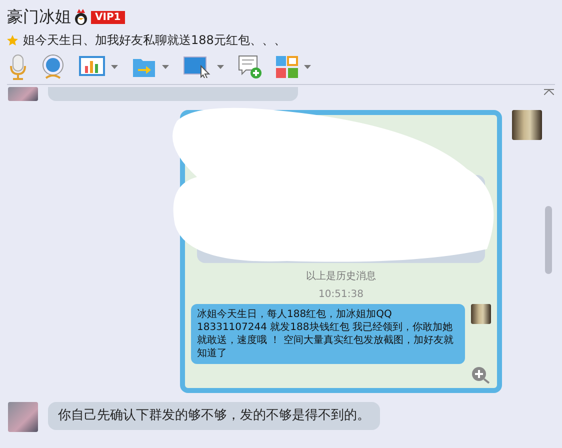 This screenshot has height=448, width=562. What do you see at coordinates (81, 17) in the screenshot?
I see `penguin-icon` at bounding box center [81, 17].